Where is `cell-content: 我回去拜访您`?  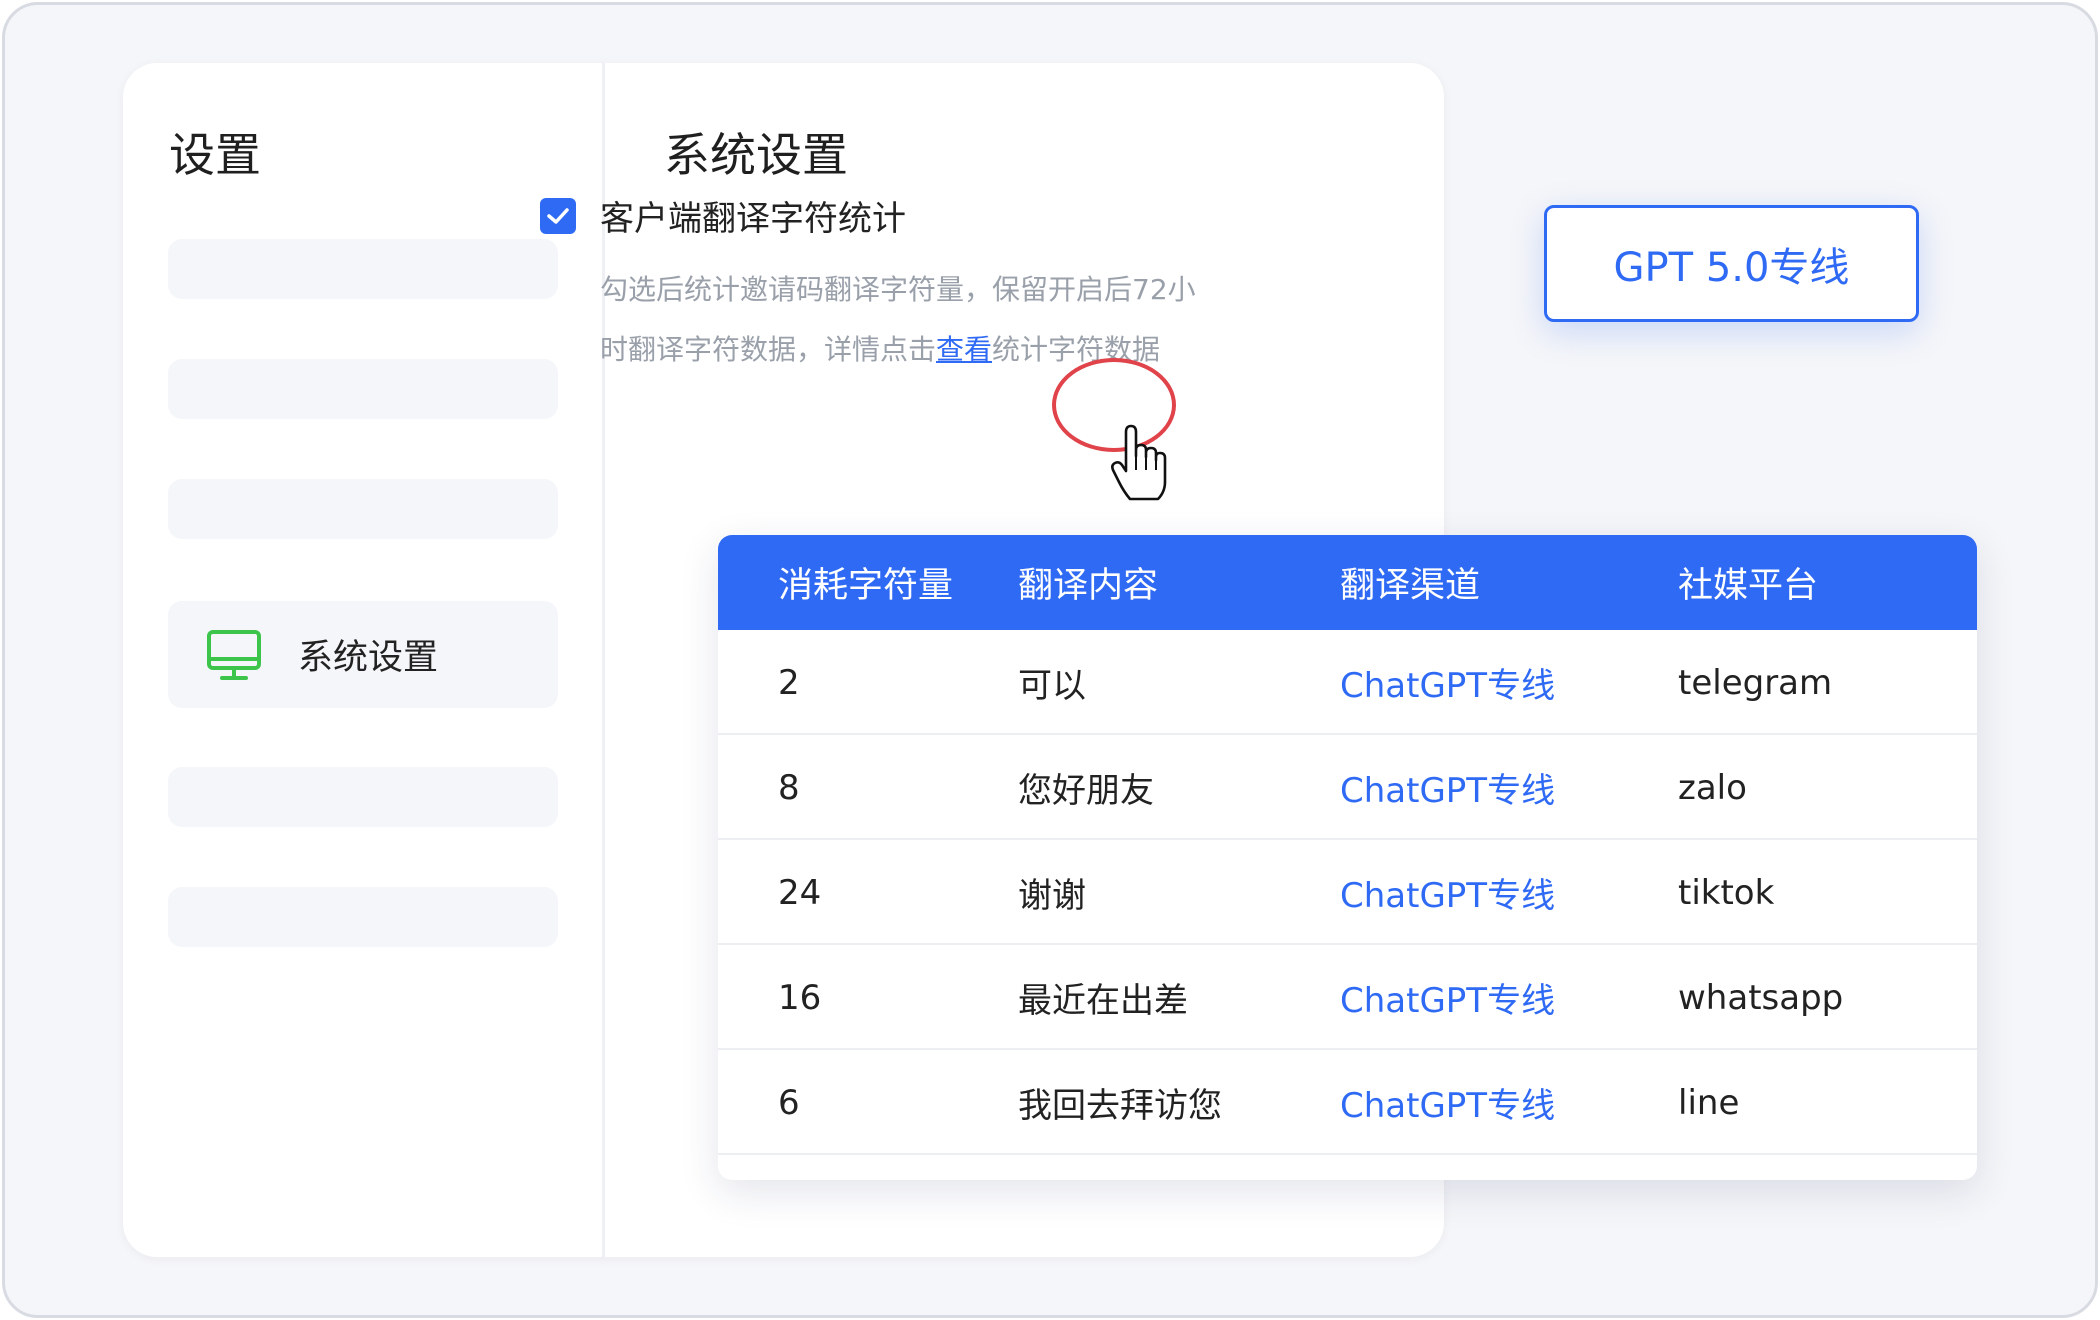 cell-content: 我回去拜访您 is located at coordinates (1120, 1106).